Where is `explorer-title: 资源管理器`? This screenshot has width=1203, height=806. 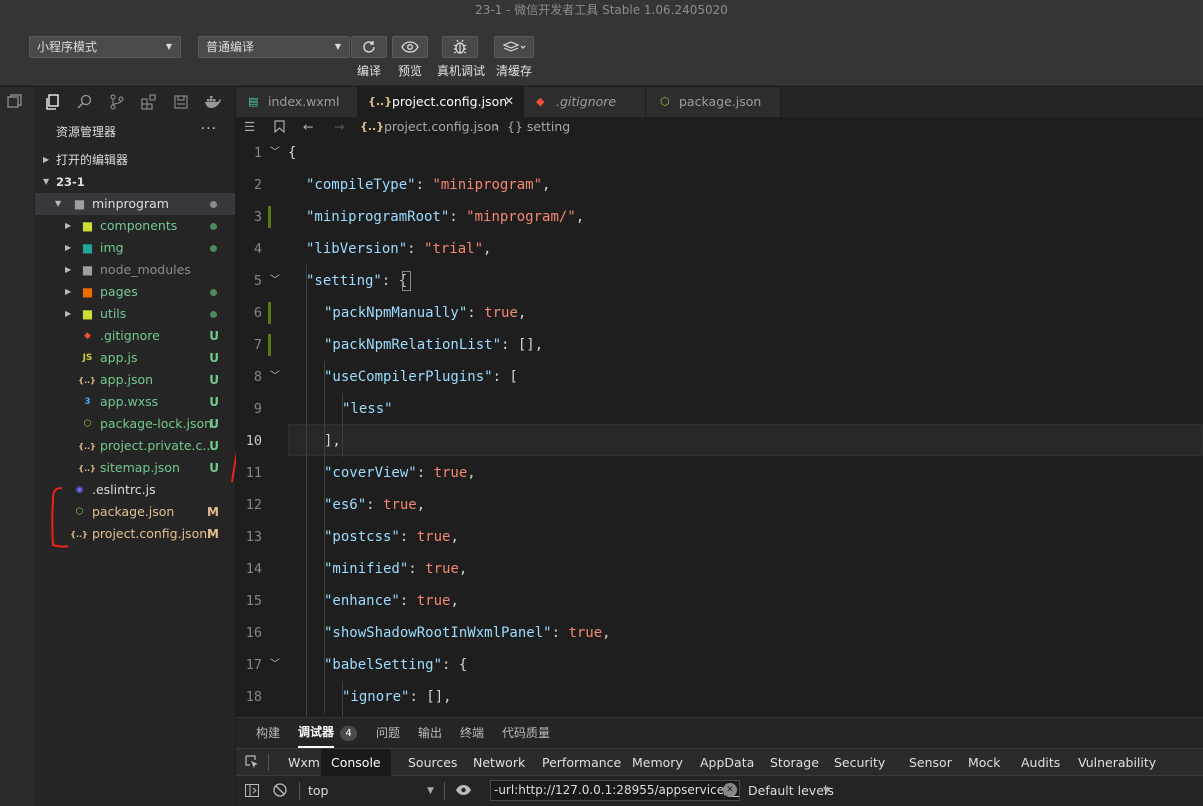
explorer-title: 资源管理器 is located at coordinates (86, 132).